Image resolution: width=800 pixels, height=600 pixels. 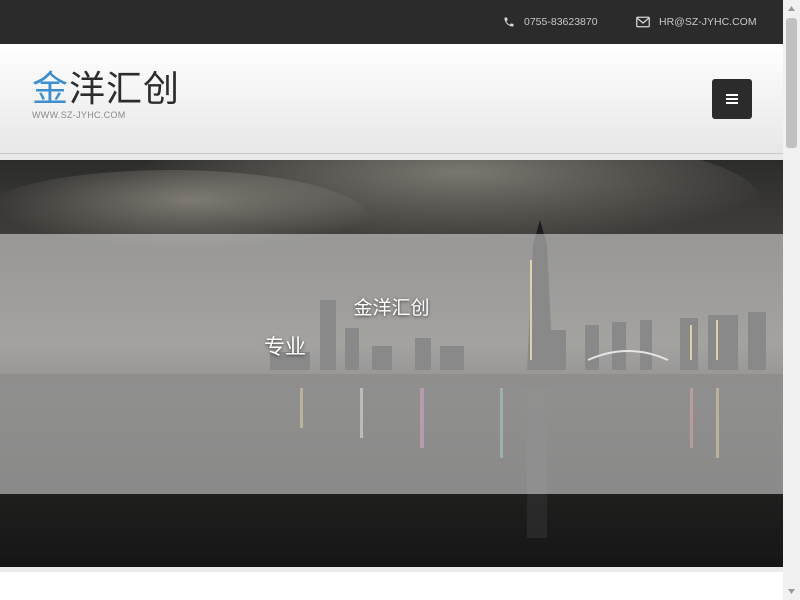 I want to click on phone-icon, so click(x=509, y=22).